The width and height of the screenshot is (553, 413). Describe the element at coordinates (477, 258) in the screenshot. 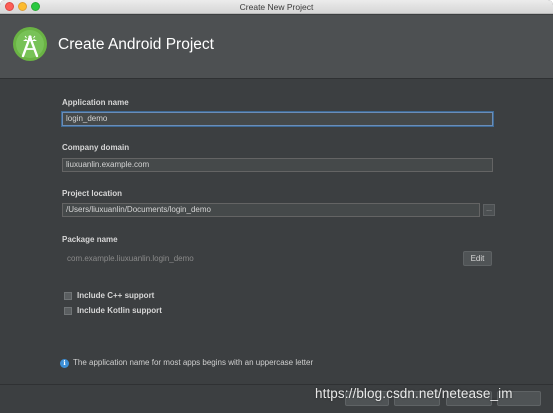

I see `edit-package-button: Edit` at that location.